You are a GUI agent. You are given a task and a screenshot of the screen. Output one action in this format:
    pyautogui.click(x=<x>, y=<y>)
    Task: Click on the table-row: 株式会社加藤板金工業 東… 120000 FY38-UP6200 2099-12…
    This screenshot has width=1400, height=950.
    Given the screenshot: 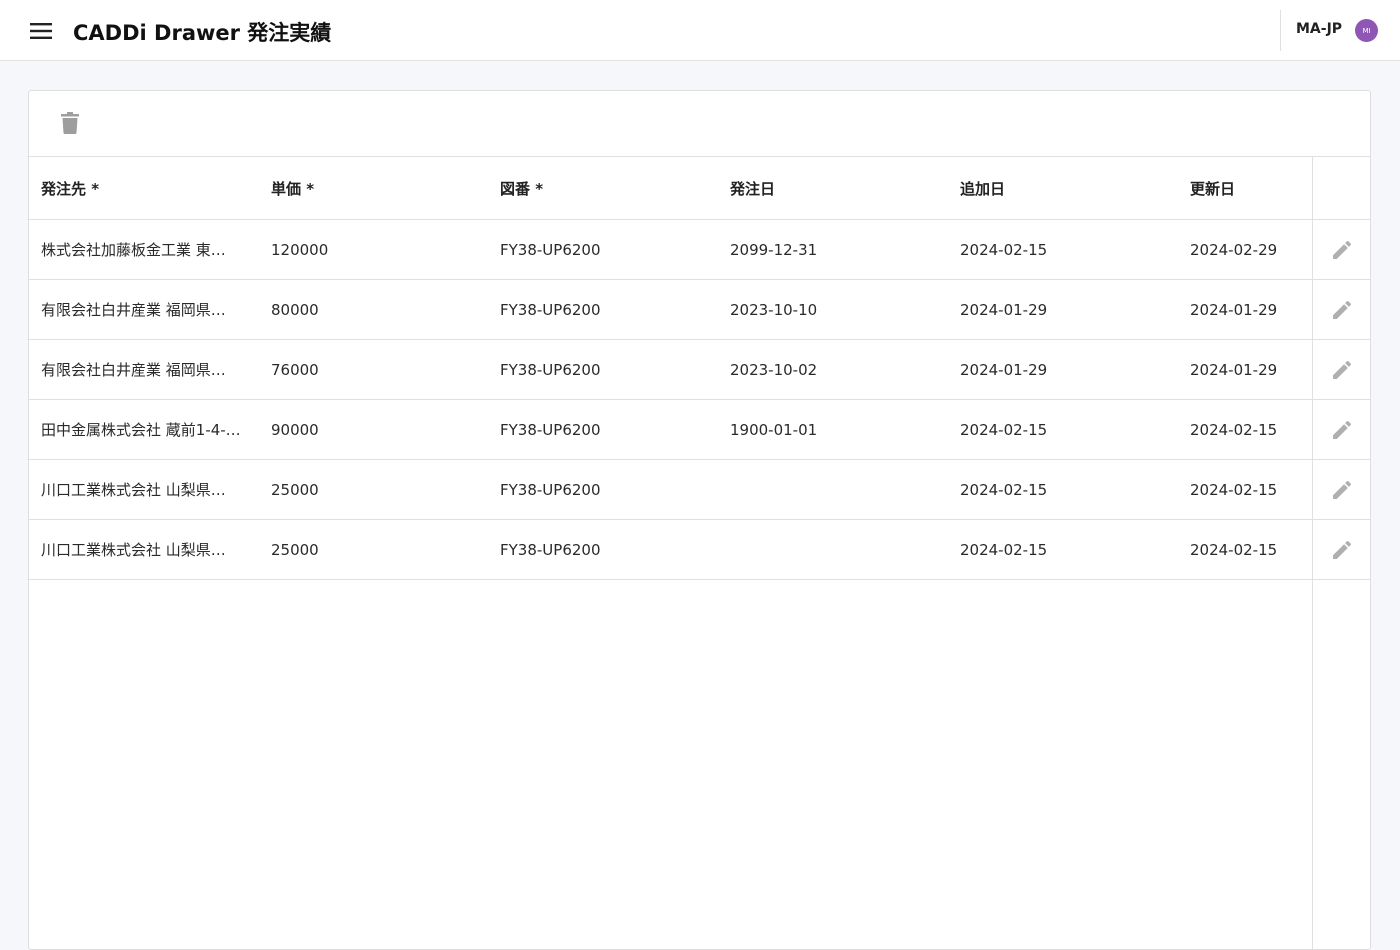 What is the action you would take?
    pyautogui.click(x=699, y=250)
    